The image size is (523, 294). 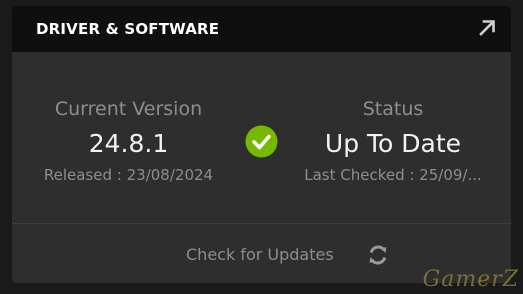 I want to click on check-for-updates-label: Check for Updates, so click(x=260, y=254).